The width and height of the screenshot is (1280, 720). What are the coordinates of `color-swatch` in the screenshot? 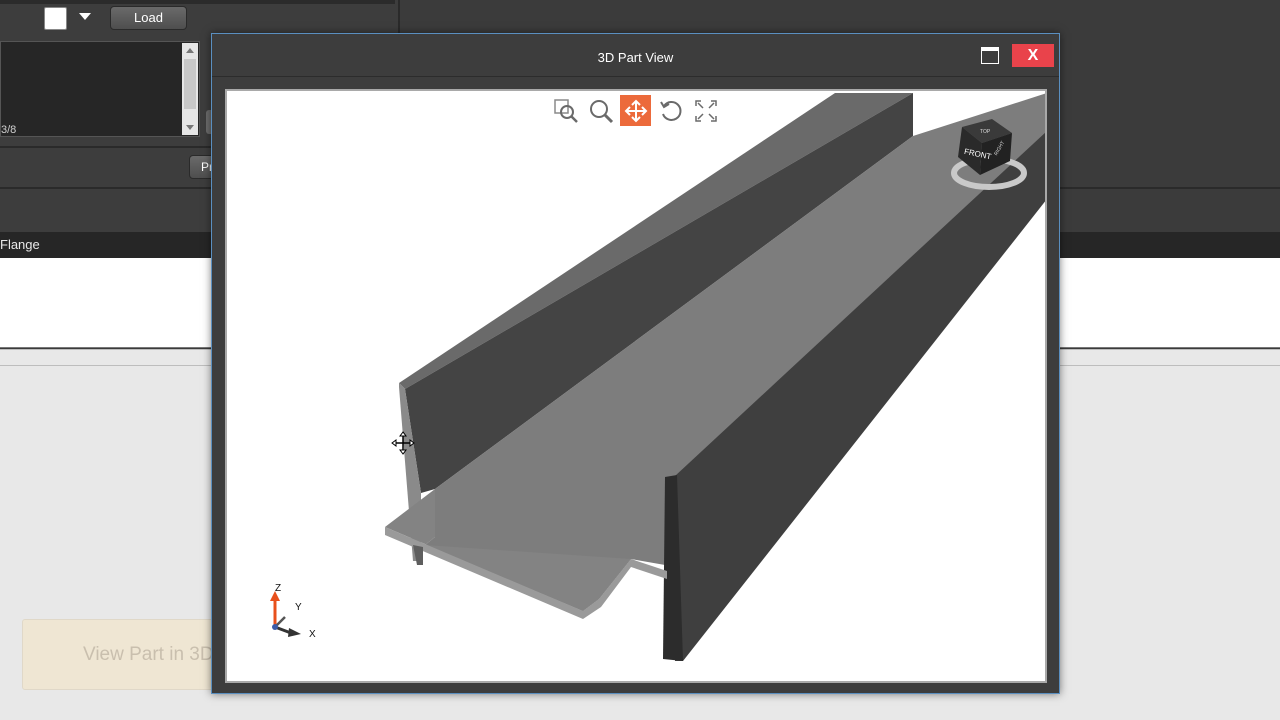 It's located at (55, 18).